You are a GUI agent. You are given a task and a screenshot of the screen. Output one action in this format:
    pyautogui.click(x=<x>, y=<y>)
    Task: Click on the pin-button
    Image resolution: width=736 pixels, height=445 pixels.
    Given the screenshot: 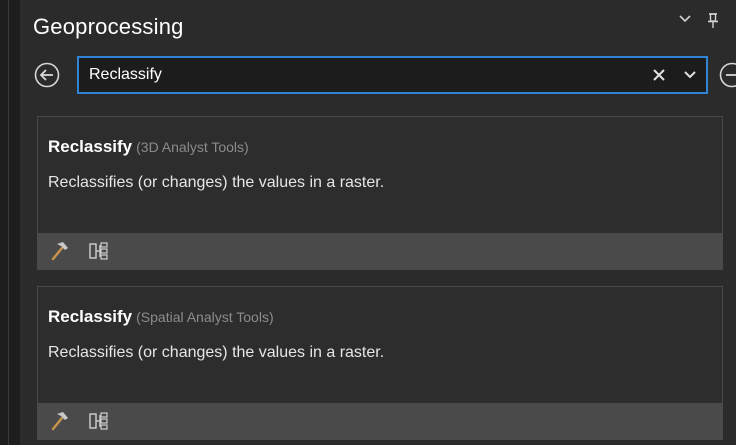 What is the action you would take?
    pyautogui.click(x=713, y=23)
    